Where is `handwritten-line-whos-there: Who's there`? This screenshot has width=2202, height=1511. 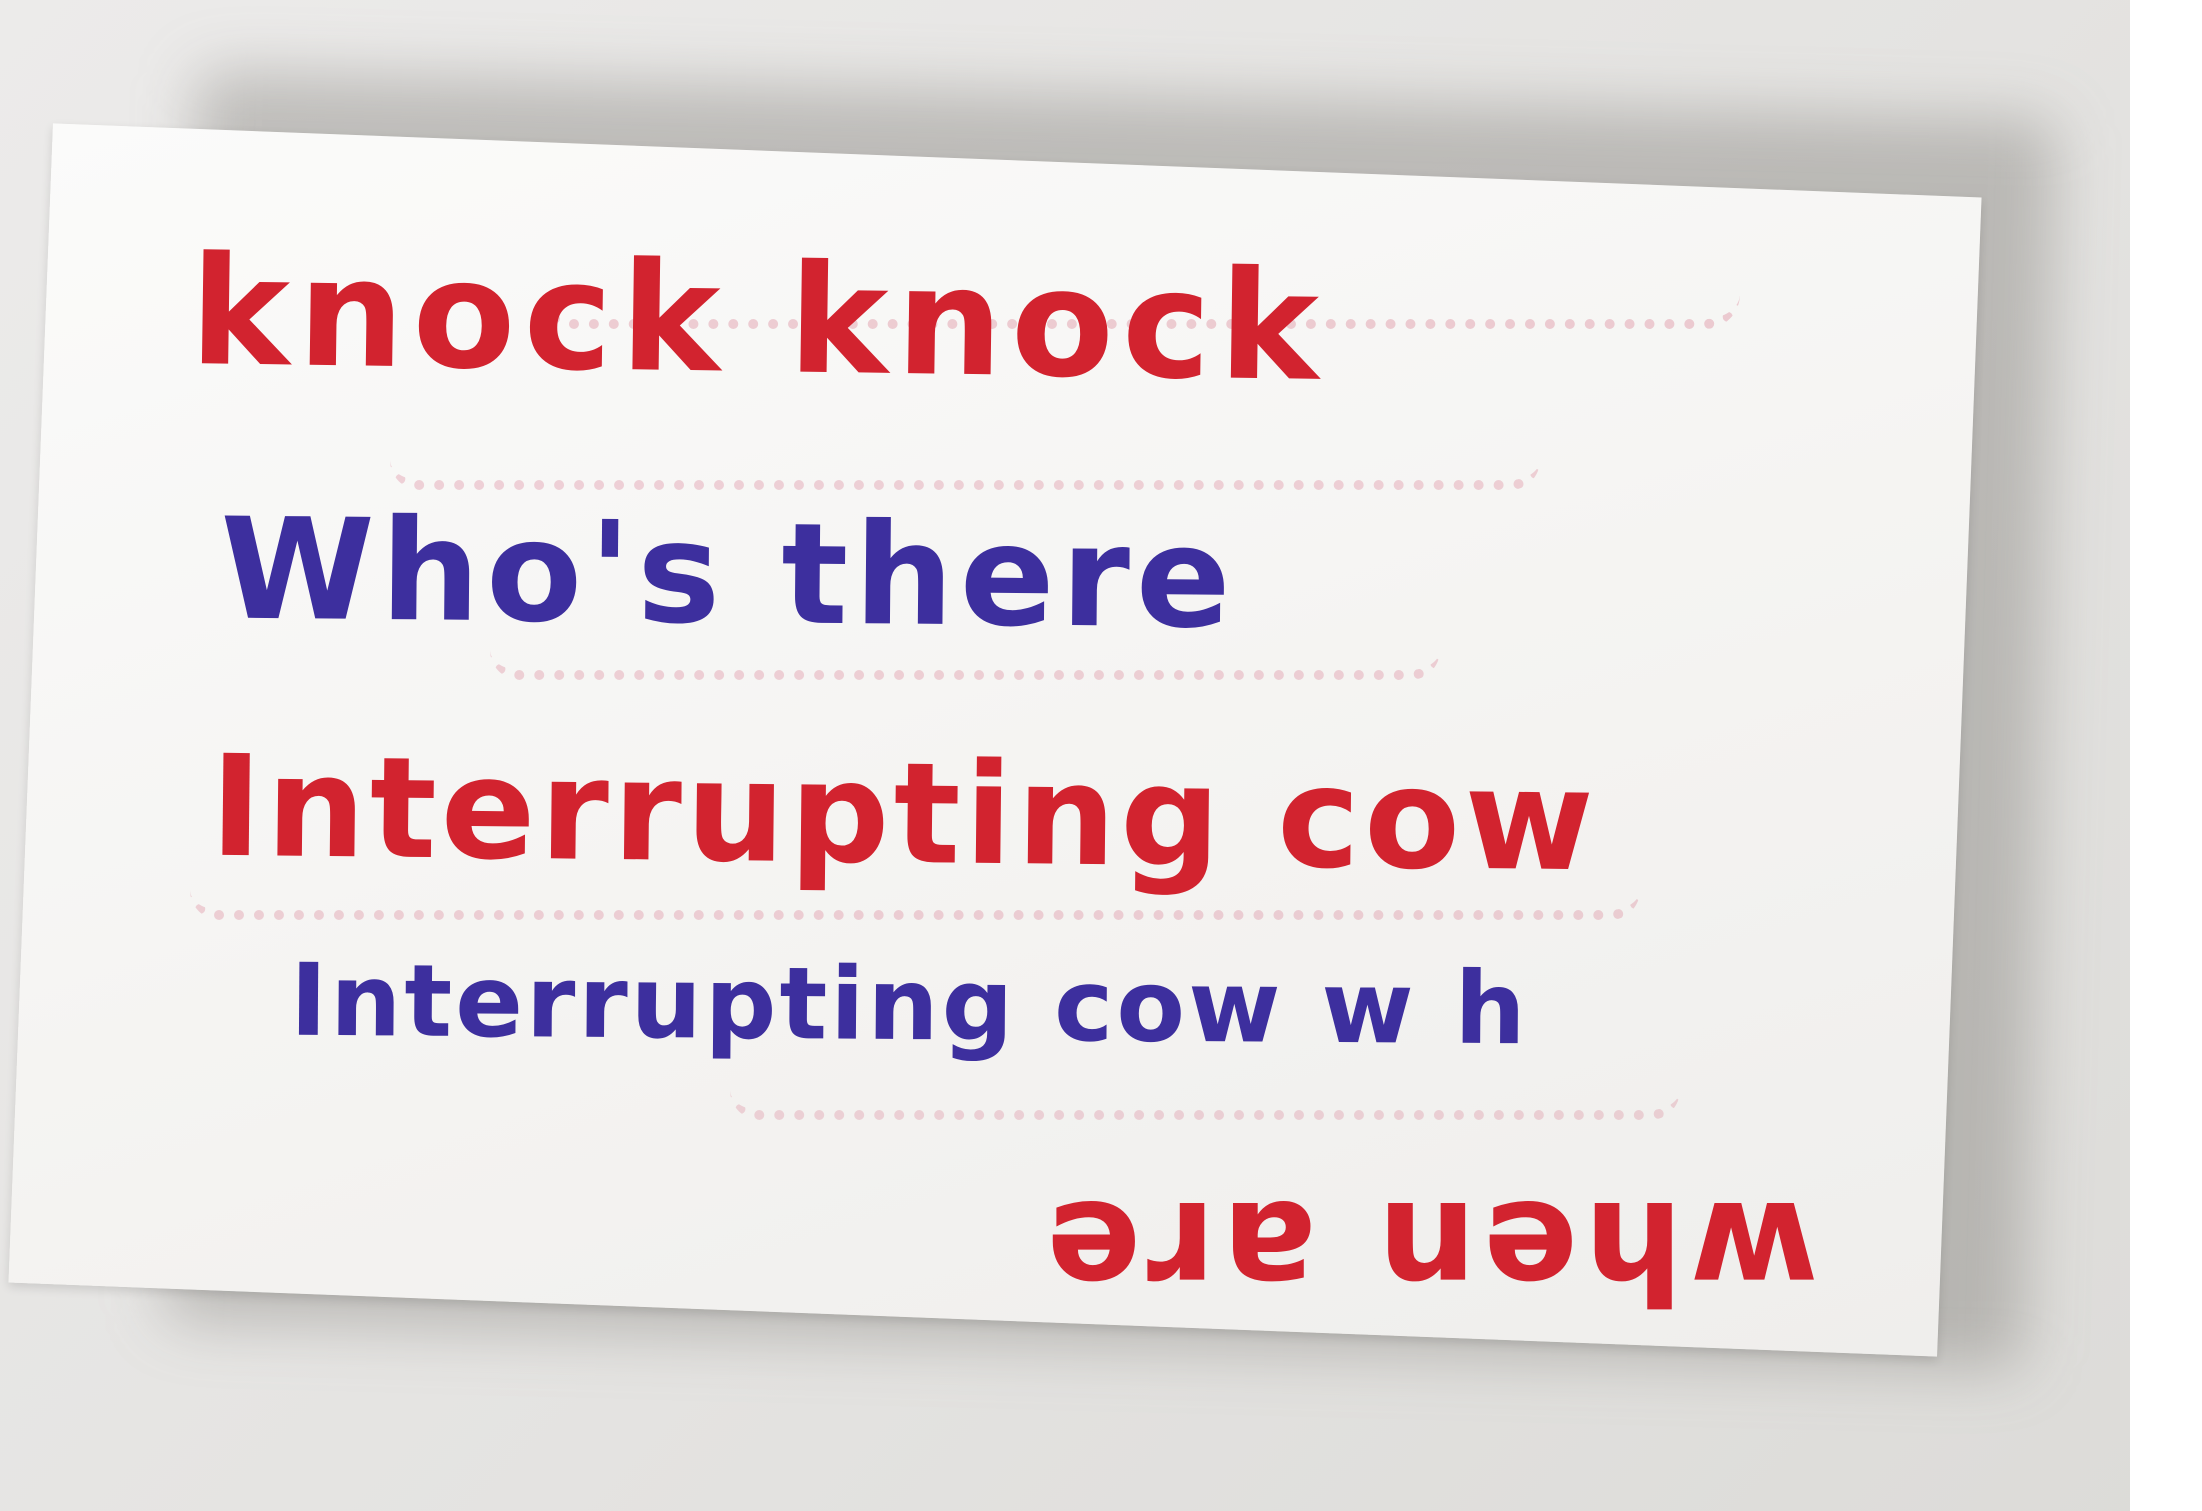 handwritten-line-whos-there: Who's there is located at coordinates (728, 574).